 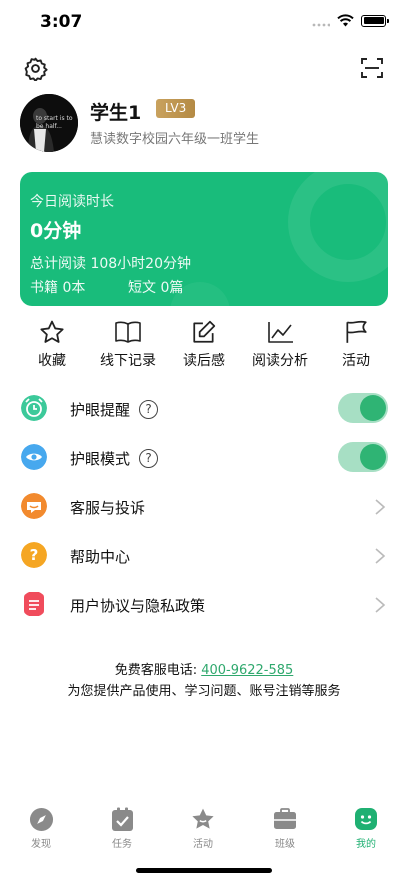 I want to click on customer-service-label: 客服与投诉, so click(x=108, y=508).